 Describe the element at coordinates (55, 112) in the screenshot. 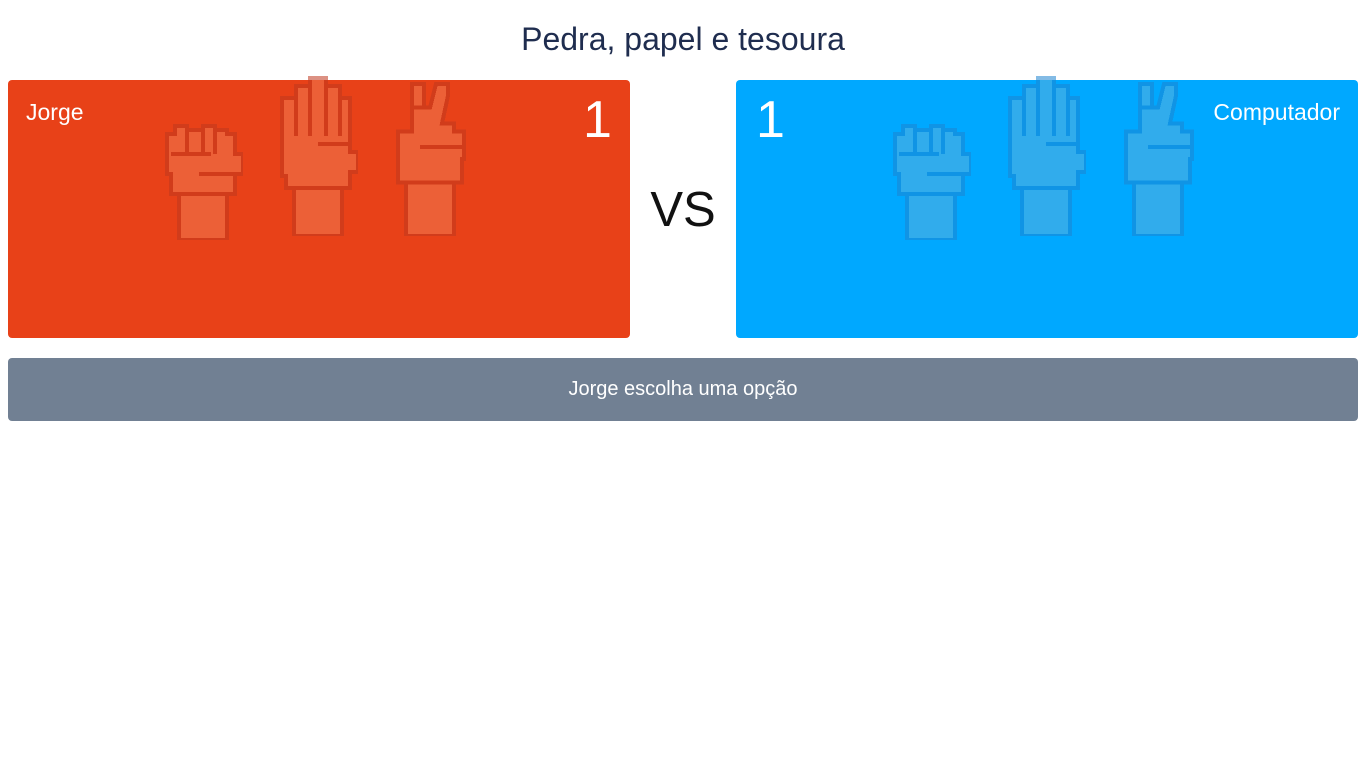

I see `player-name: Jorge` at that location.